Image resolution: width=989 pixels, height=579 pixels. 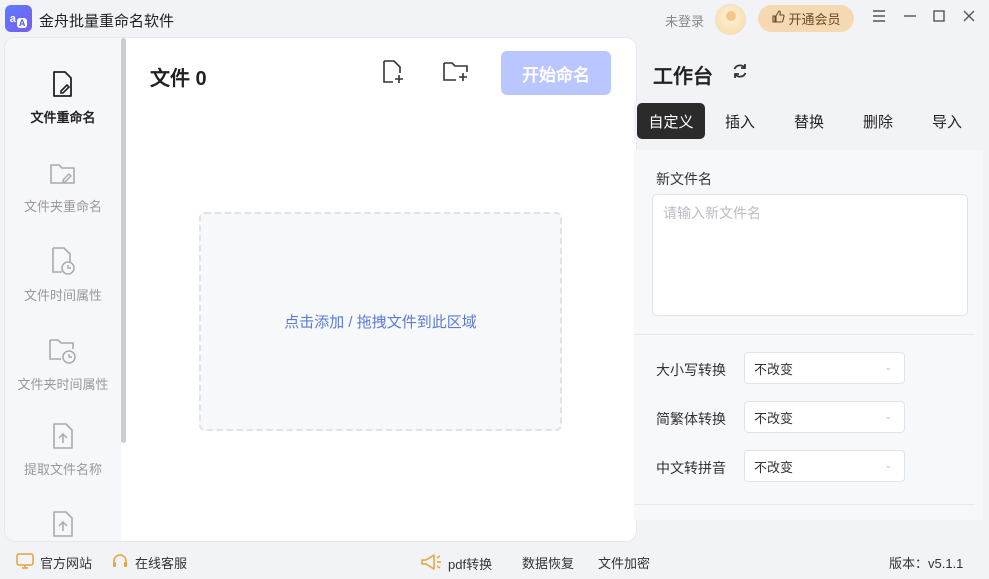 What do you see at coordinates (120, 562) in the screenshot?
I see `headset-icon` at bounding box center [120, 562].